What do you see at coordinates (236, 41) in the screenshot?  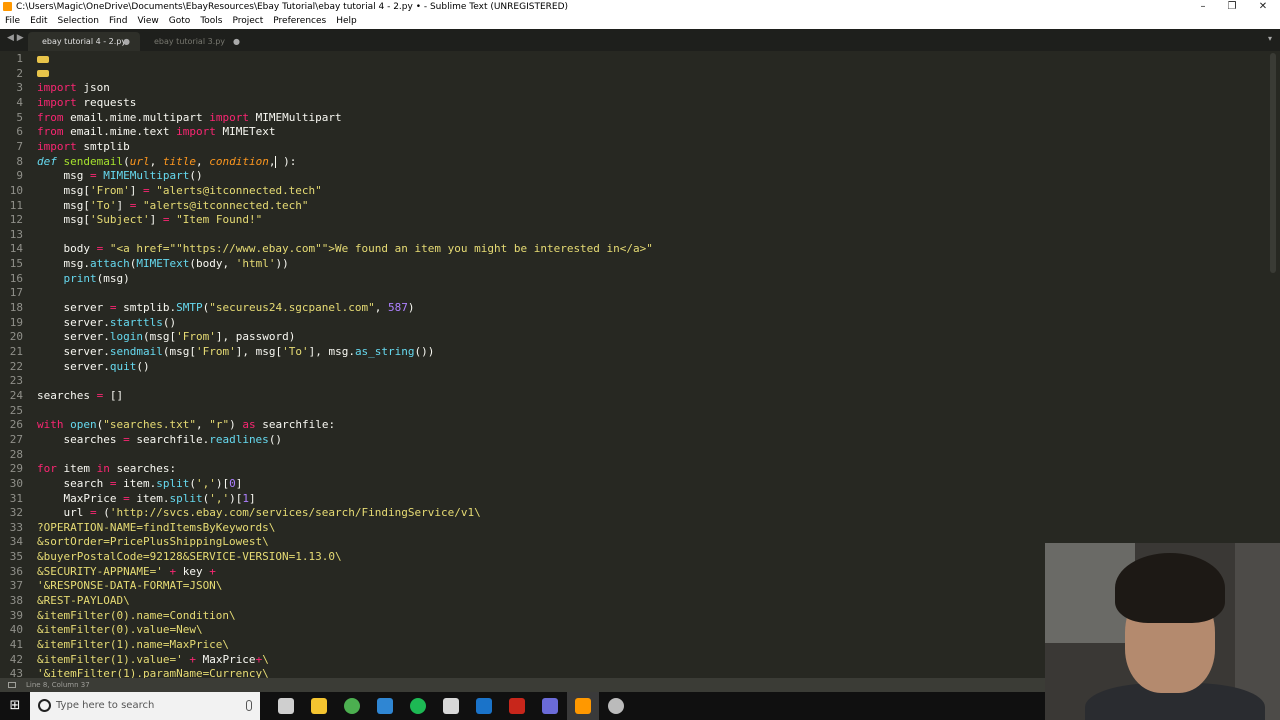 I see `tab-close-icon: ●` at bounding box center [236, 41].